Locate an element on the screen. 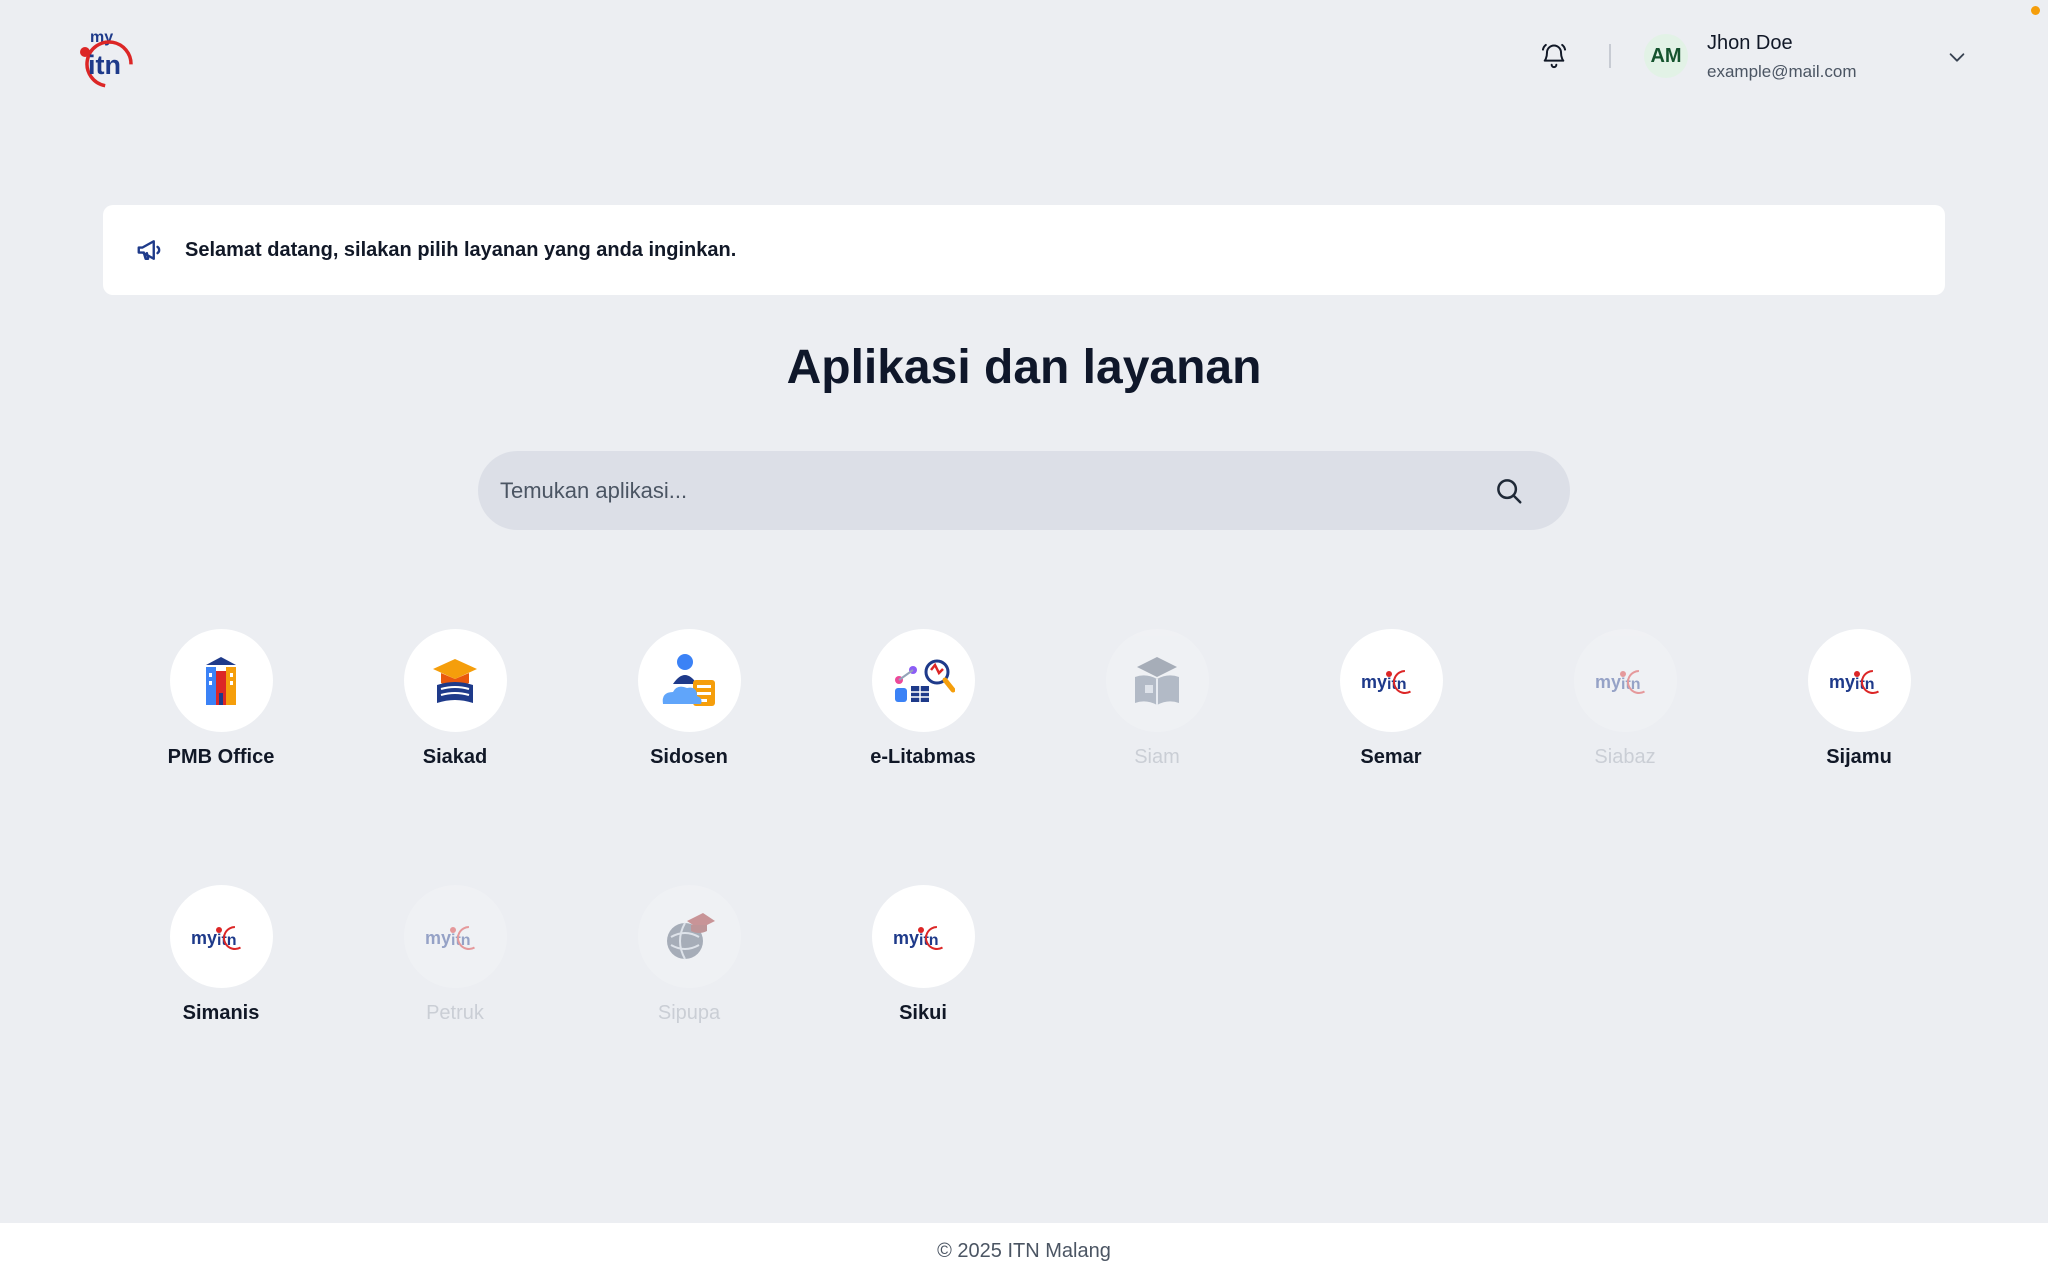  lecturer-cloud-icon is located at coordinates (688, 679).